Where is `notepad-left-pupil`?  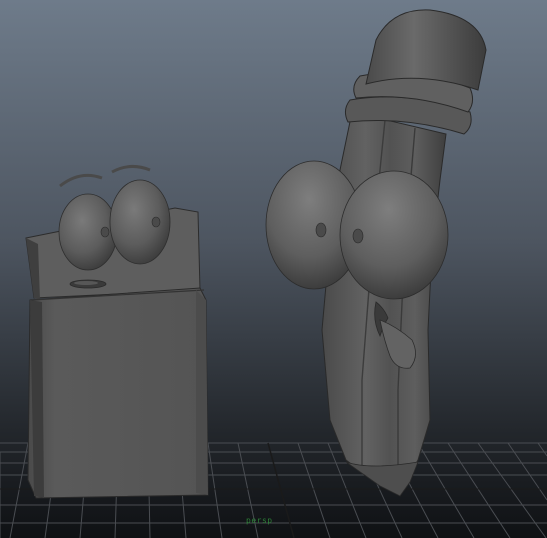 notepad-left-pupil is located at coordinates (105, 232).